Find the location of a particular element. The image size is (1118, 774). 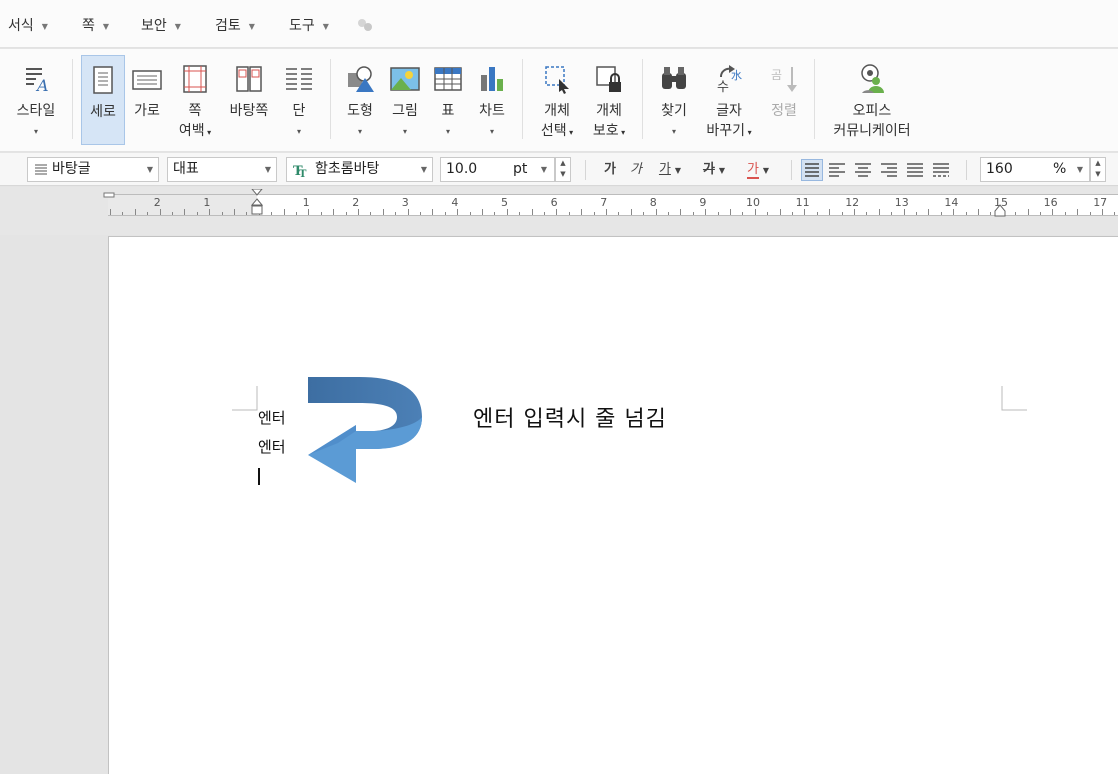

menu-format: 서식 ▼ is located at coordinates (28, 25).